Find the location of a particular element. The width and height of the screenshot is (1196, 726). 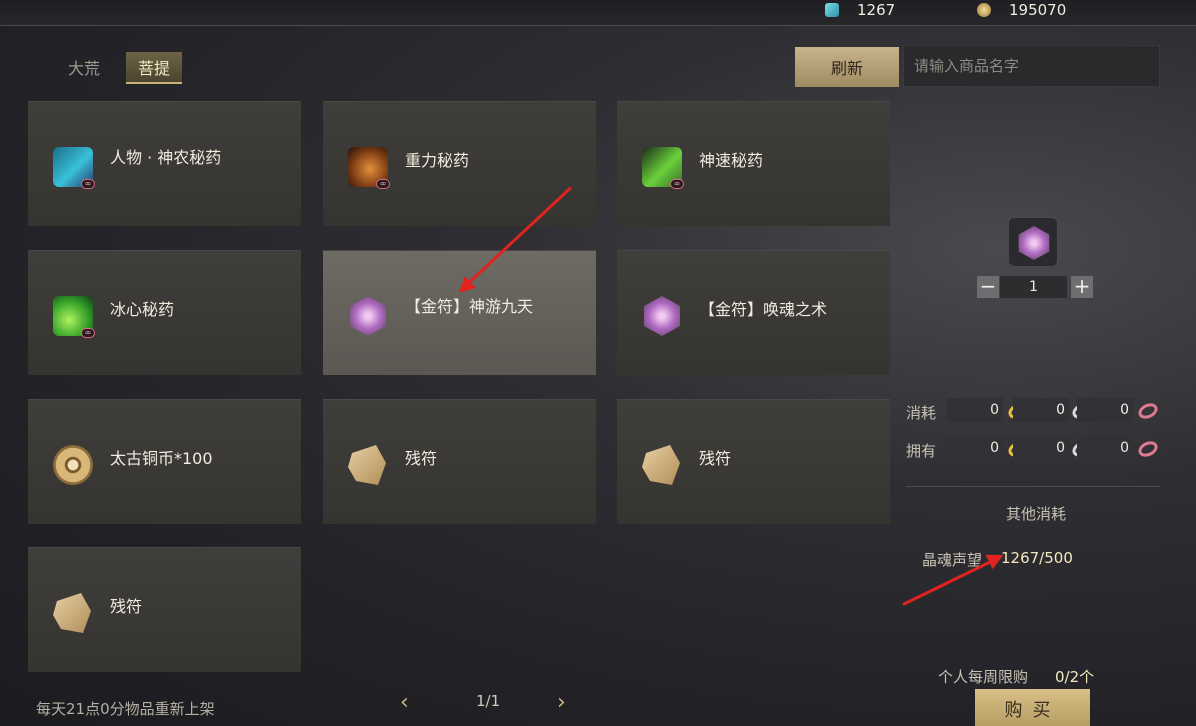

top-bar: 1267 195070 is located at coordinates (598, 13).